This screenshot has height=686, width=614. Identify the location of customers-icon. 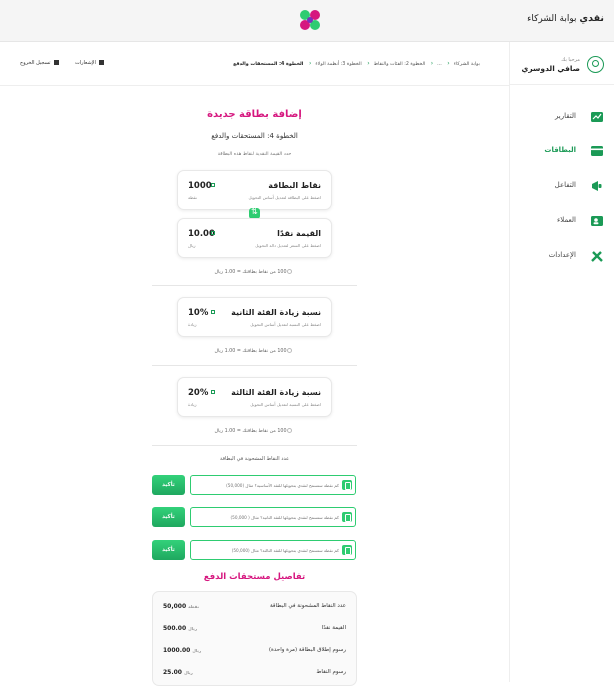
(597, 221).